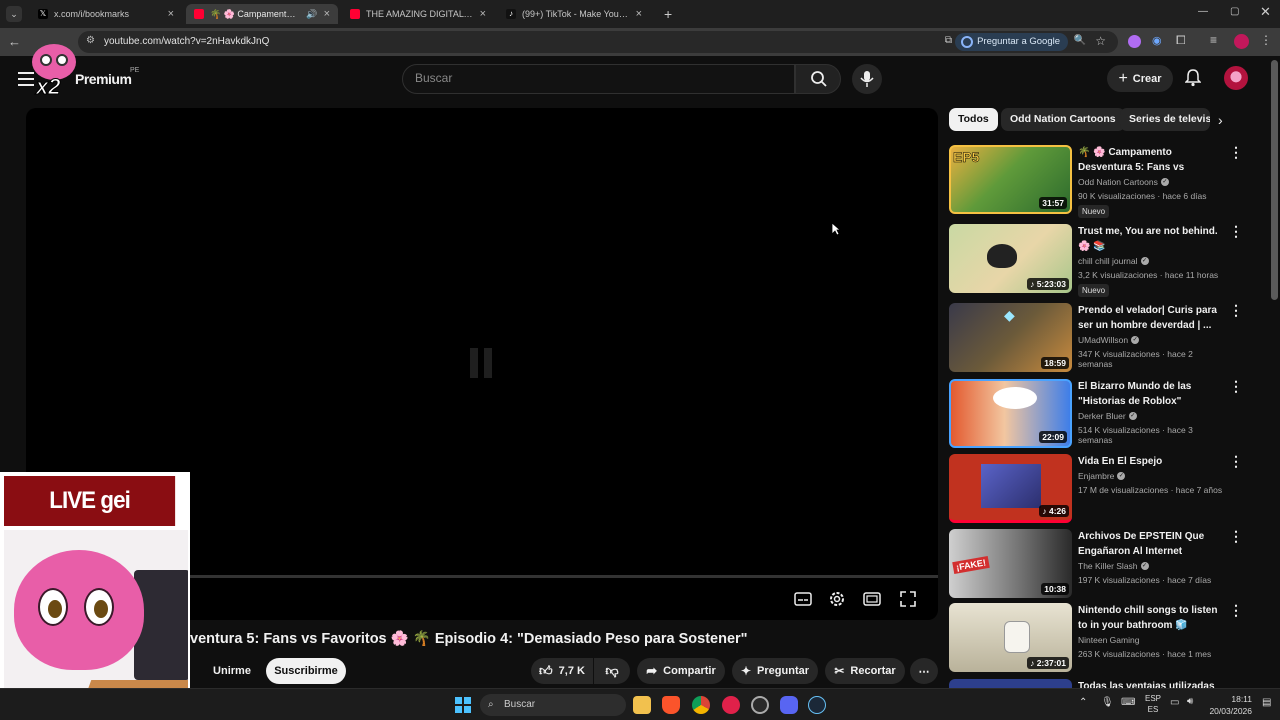 This screenshot has width=1280, height=720. What do you see at coordinates (872, 599) in the screenshot?
I see `theater-mode-icon` at bounding box center [872, 599].